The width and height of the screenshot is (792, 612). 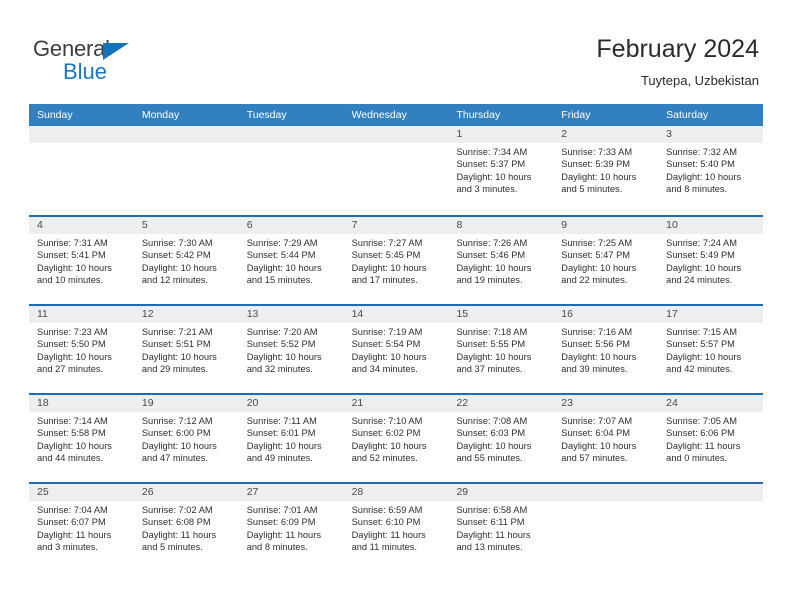 What do you see at coordinates (72, 421) in the screenshot?
I see `sunrise-text: Sunrise: 7:14 AM` at bounding box center [72, 421].